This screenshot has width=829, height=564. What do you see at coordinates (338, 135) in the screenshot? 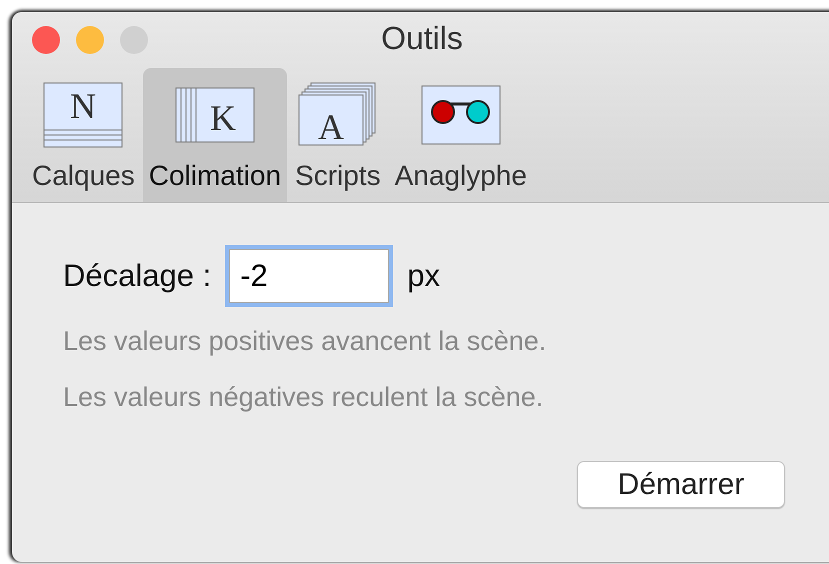
I see `toolbar-tab: A Scripts` at bounding box center [338, 135].